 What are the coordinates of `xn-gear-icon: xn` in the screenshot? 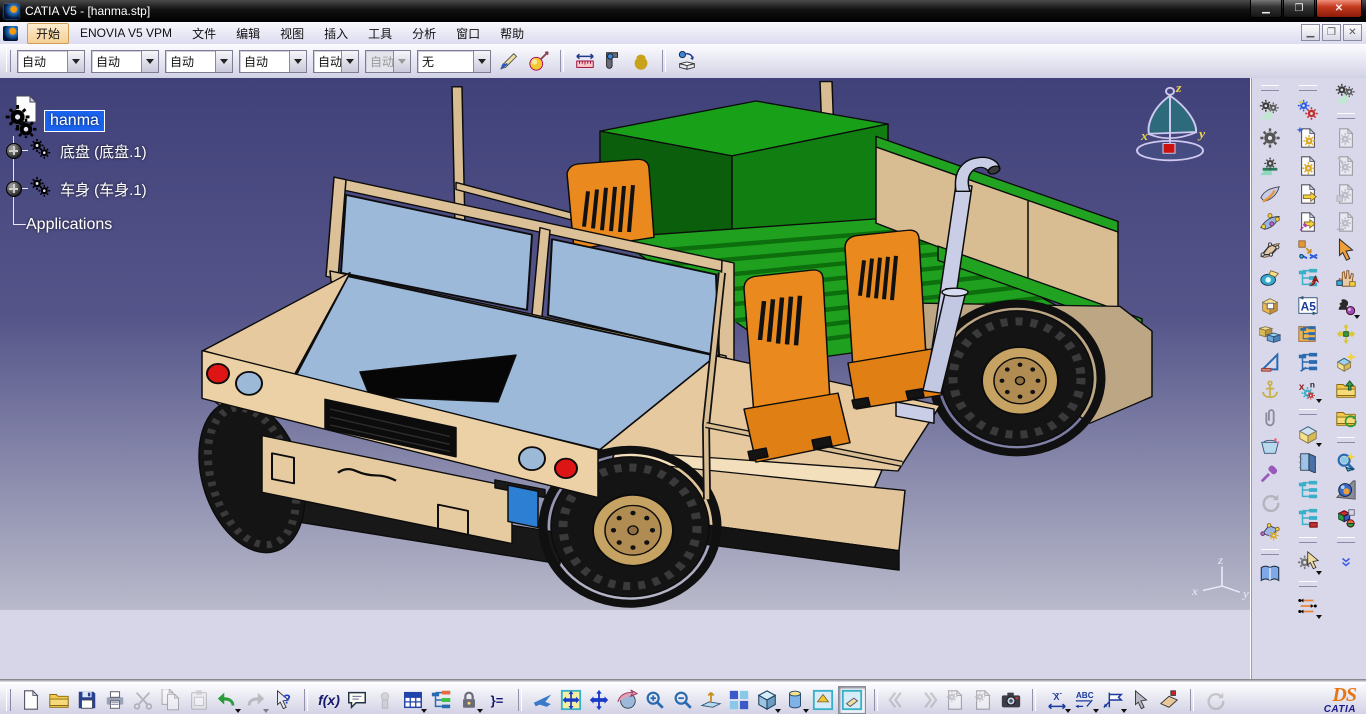 It's located at (1308, 390).